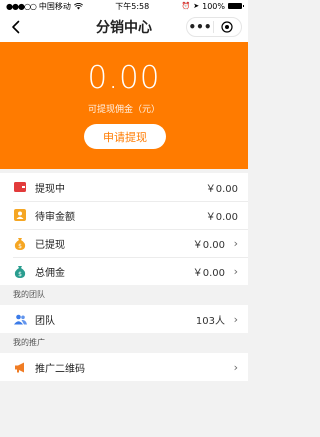 Image resolution: width=320 pixels, height=437 pixels. What do you see at coordinates (55, 217) in the screenshot?
I see `row-label: 待审金额` at bounding box center [55, 217].